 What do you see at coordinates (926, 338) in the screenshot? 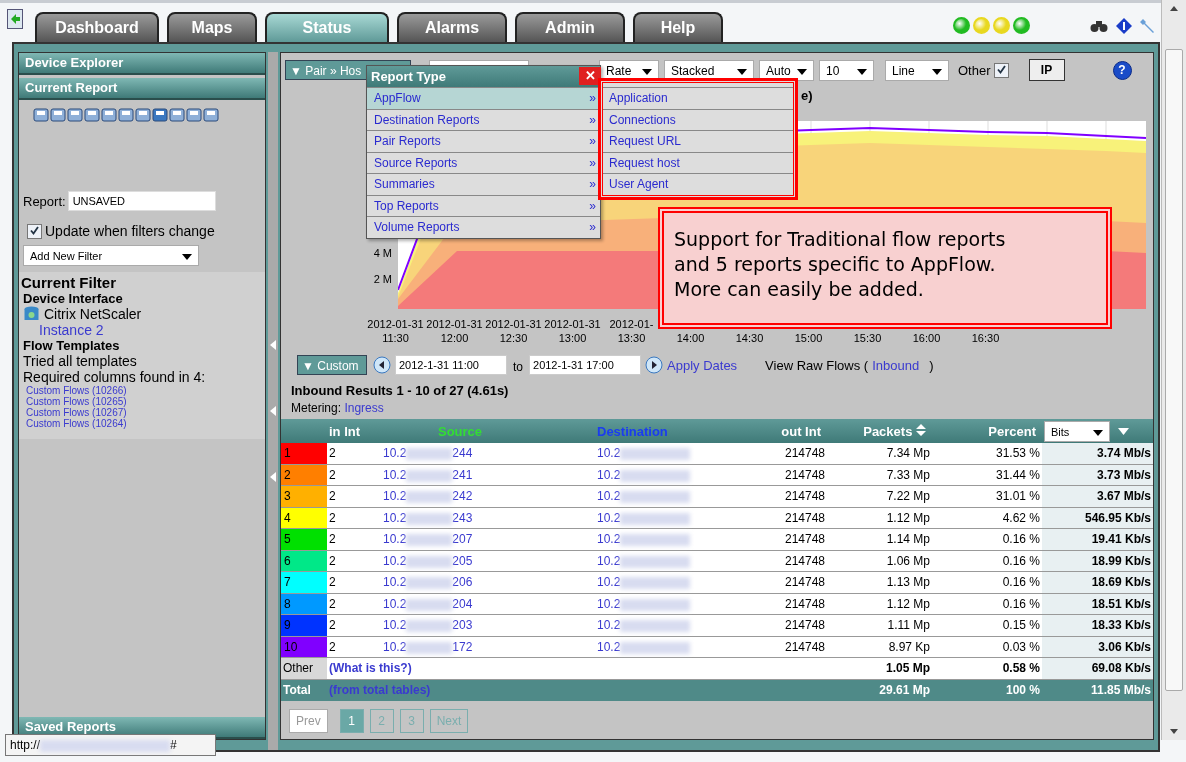
I see `x-axis-label: 16:00` at bounding box center [926, 338].